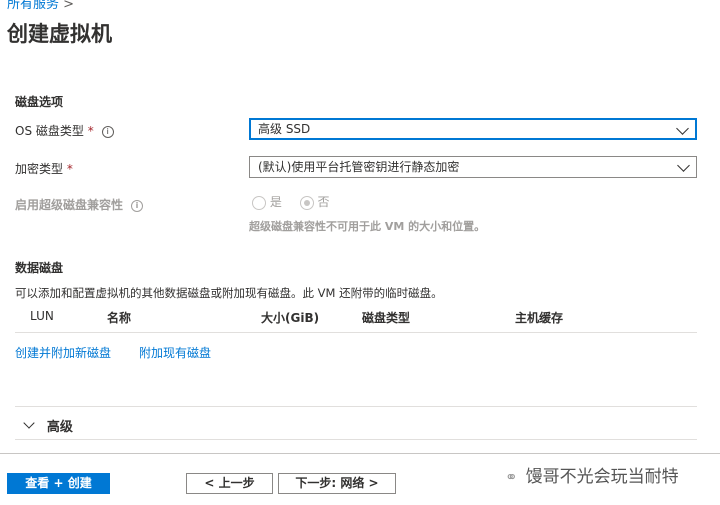 The image size is (720, 505). I want to click on os-disk-type-label: OS 磁盘类型 * i, so click(64, 130).